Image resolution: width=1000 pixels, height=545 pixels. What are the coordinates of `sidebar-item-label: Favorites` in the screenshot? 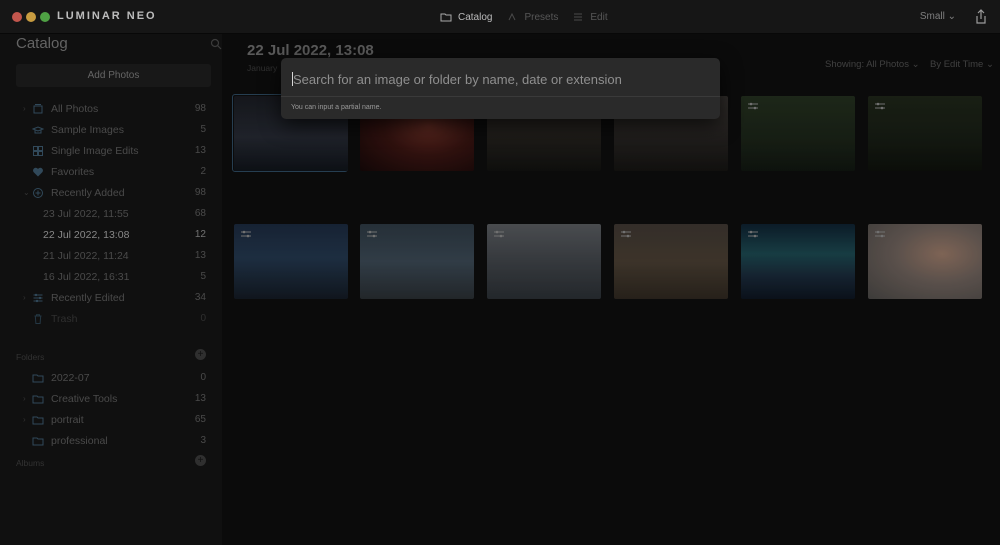 It's located at (73, 171).